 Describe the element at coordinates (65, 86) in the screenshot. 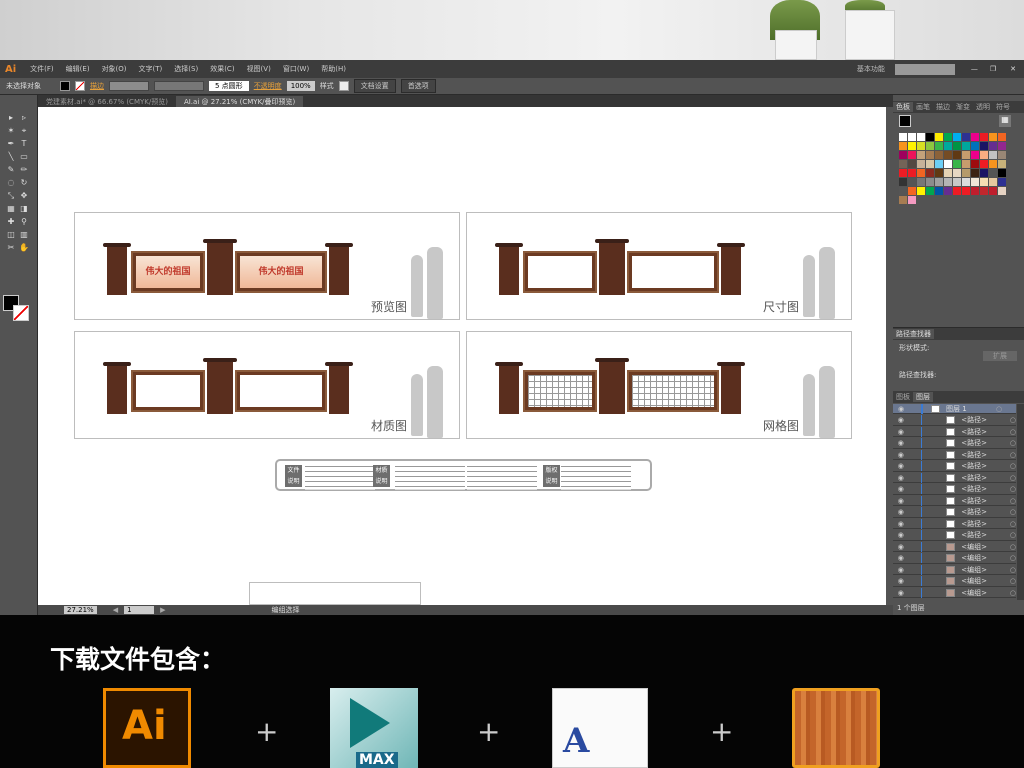

I see `fill-swatch` at that location.